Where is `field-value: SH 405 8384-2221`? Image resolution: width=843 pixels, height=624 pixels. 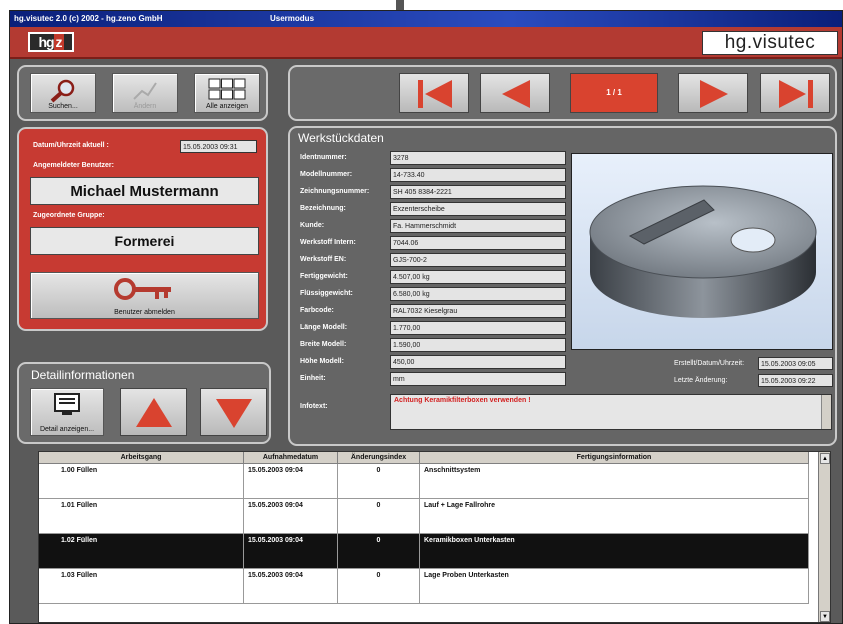
field-value: SH 405 8384-2221 is located at coordinates (478, 192).